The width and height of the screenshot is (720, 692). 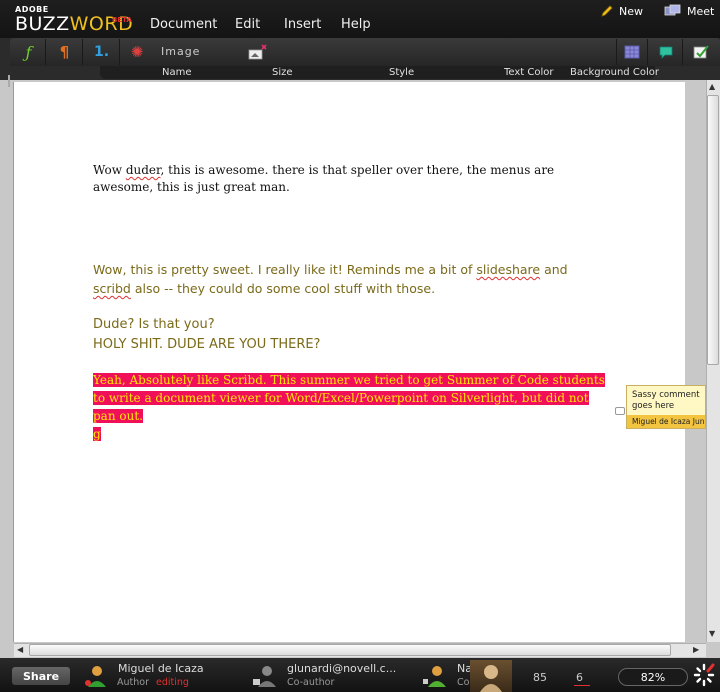 I want to click on stat-underline, so click(x=582, y=685).